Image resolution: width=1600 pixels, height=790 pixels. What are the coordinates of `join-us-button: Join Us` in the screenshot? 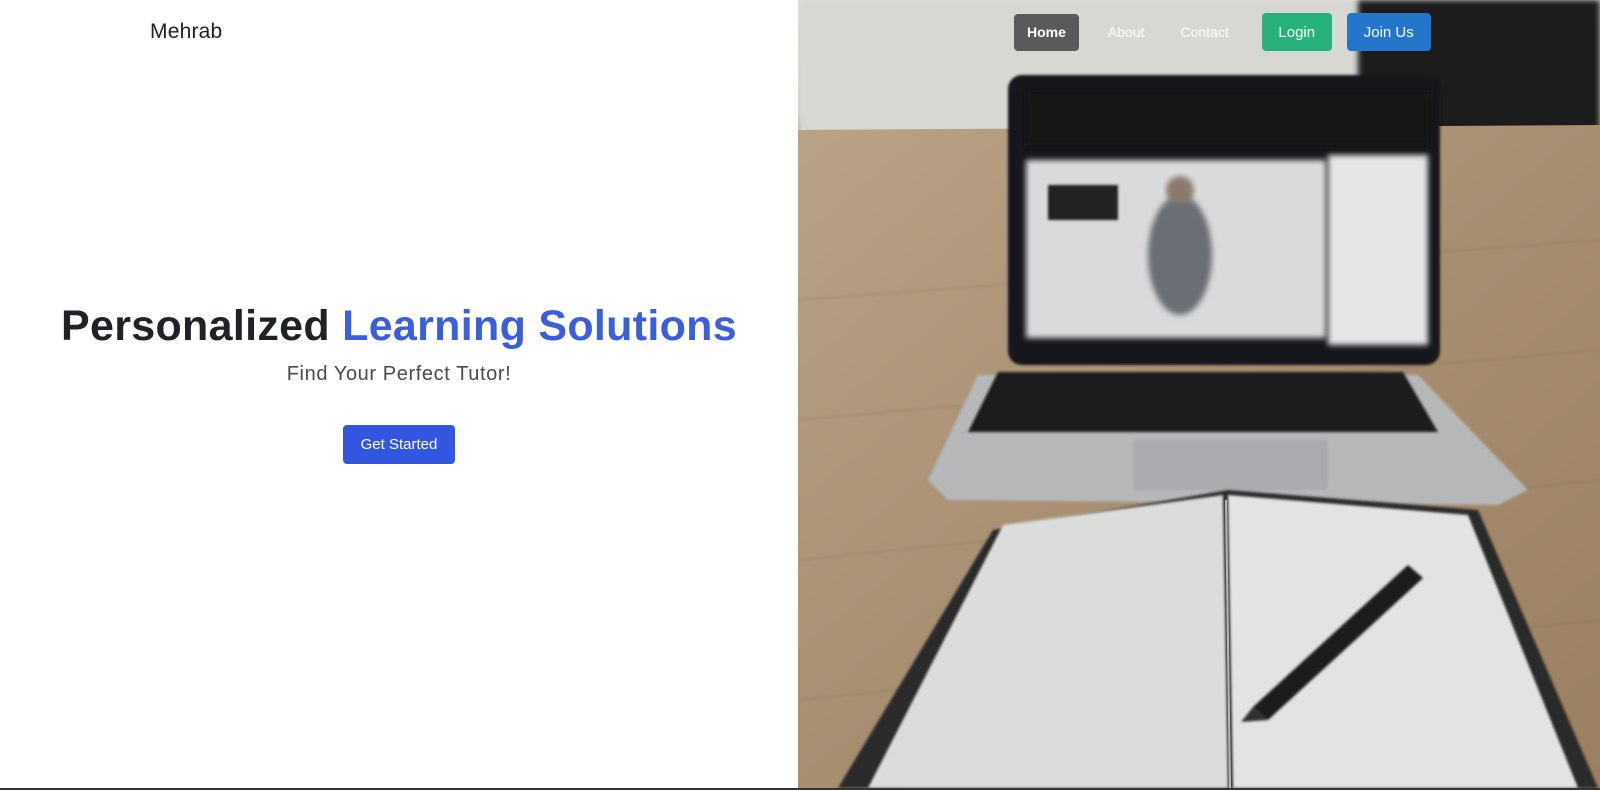 It's located at (1388, 32).